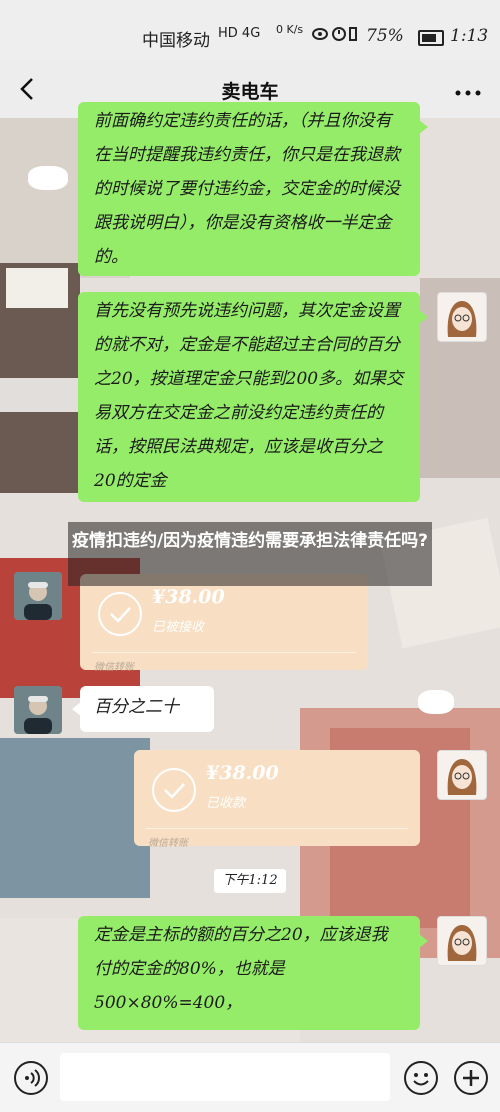  What do you see at coordinates (176, 41) in the screenshot?
I see `carrier-label: 中国移动` at bounding box center [176, 41].